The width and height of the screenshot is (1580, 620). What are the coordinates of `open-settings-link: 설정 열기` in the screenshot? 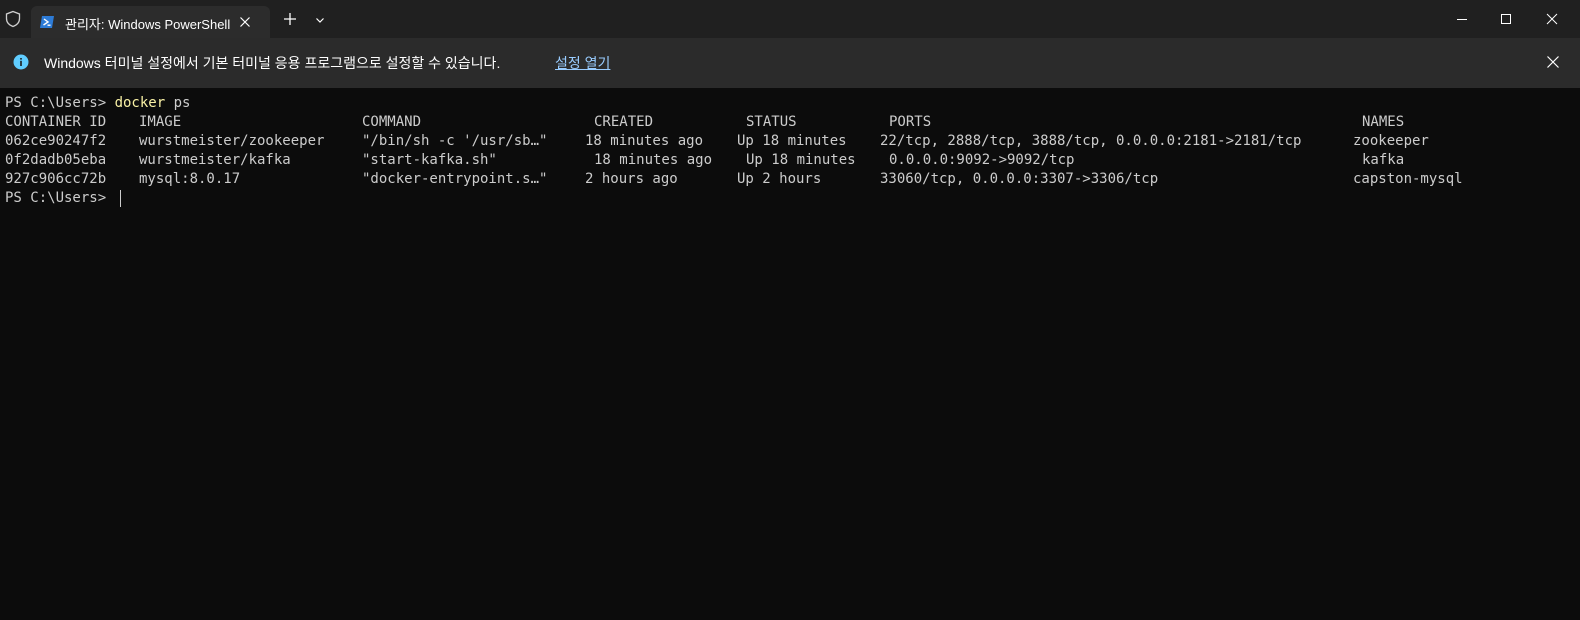 It's located at (582, 63).